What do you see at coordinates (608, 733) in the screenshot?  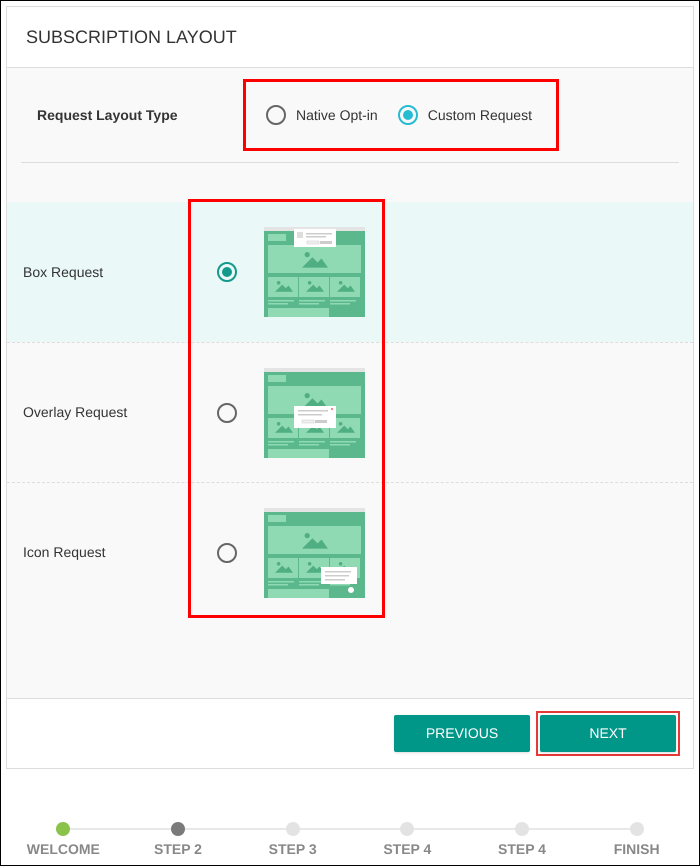 I see `nav-button: NEXT` at bounding box center [608, 733].